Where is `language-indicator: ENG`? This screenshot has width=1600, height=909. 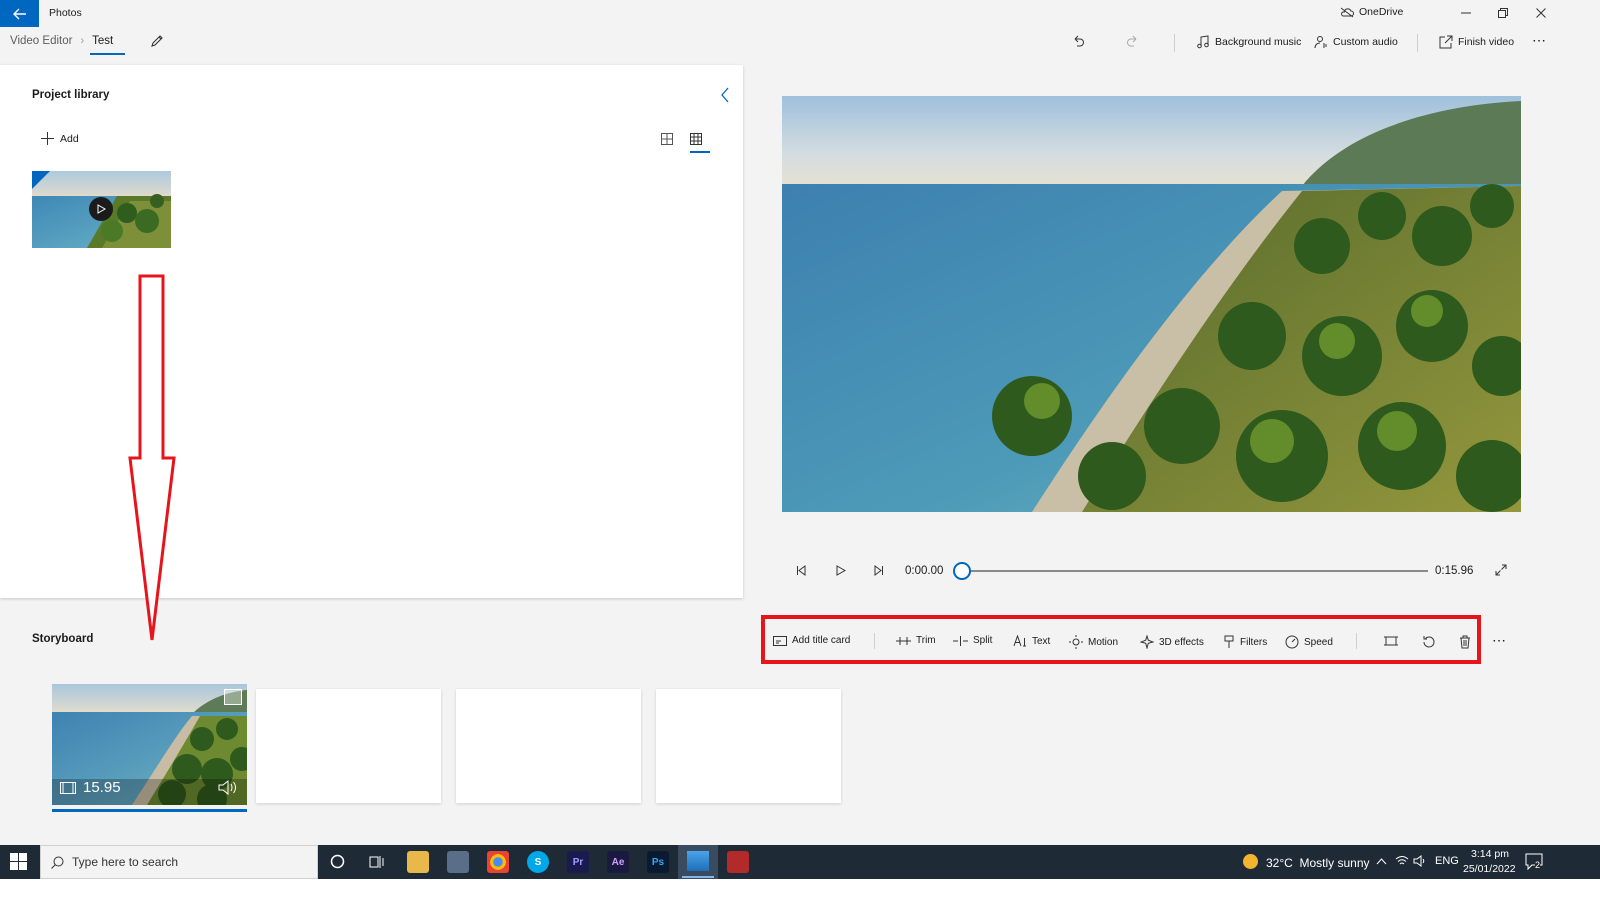
language-indicator: ENG is located at coordinates (1447, 861).